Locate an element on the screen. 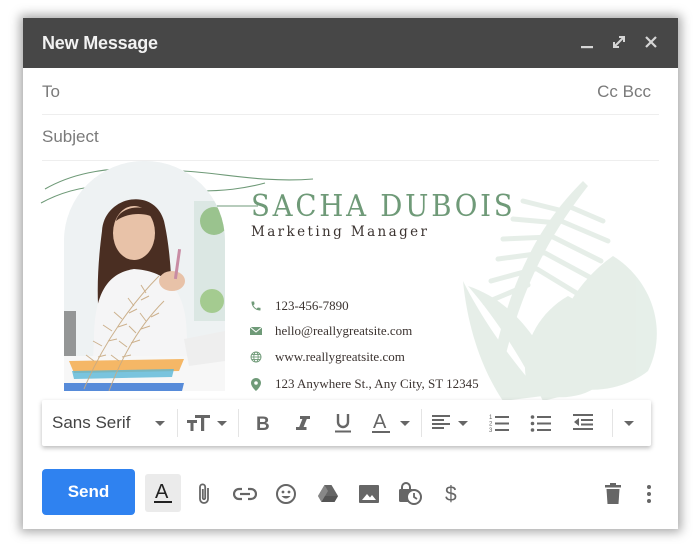 This screenshot has height=550, width=700. subject-field is located at coordinates (350, 138).